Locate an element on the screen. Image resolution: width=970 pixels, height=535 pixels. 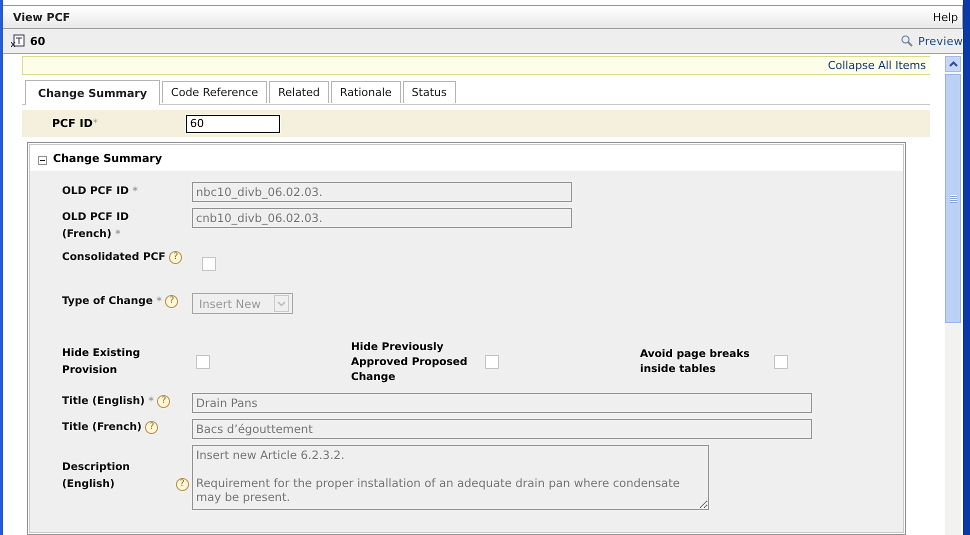
collapse-all-link: Collapse All Items is located at coordinates (877, 65).